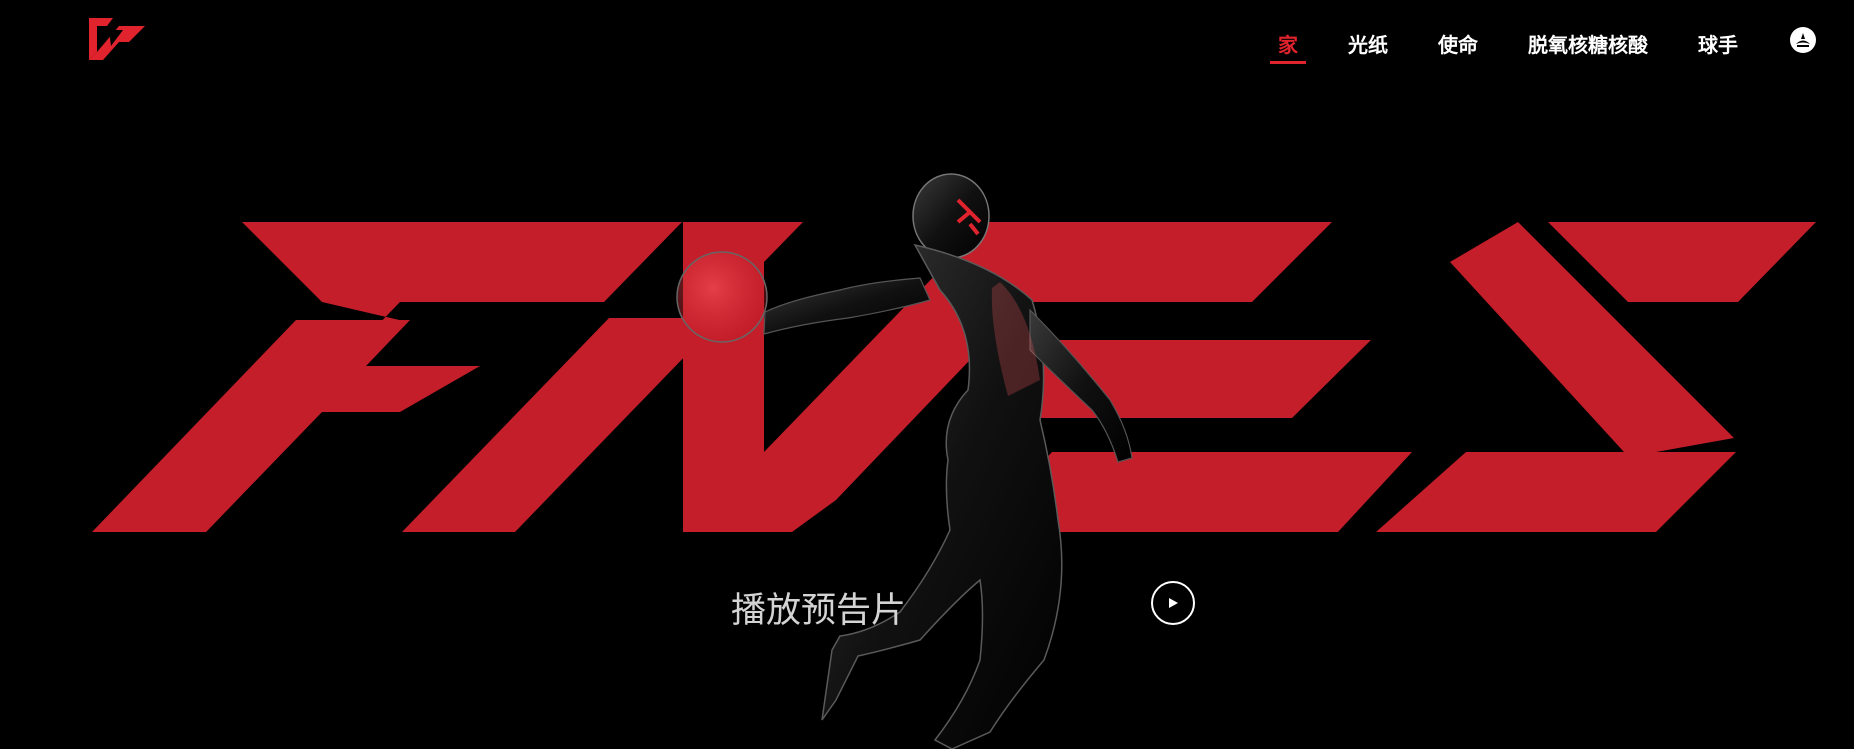 The height and width of the screenshot is (749, 1854). I want to click on play-trailer-button, so click(1173, 603).